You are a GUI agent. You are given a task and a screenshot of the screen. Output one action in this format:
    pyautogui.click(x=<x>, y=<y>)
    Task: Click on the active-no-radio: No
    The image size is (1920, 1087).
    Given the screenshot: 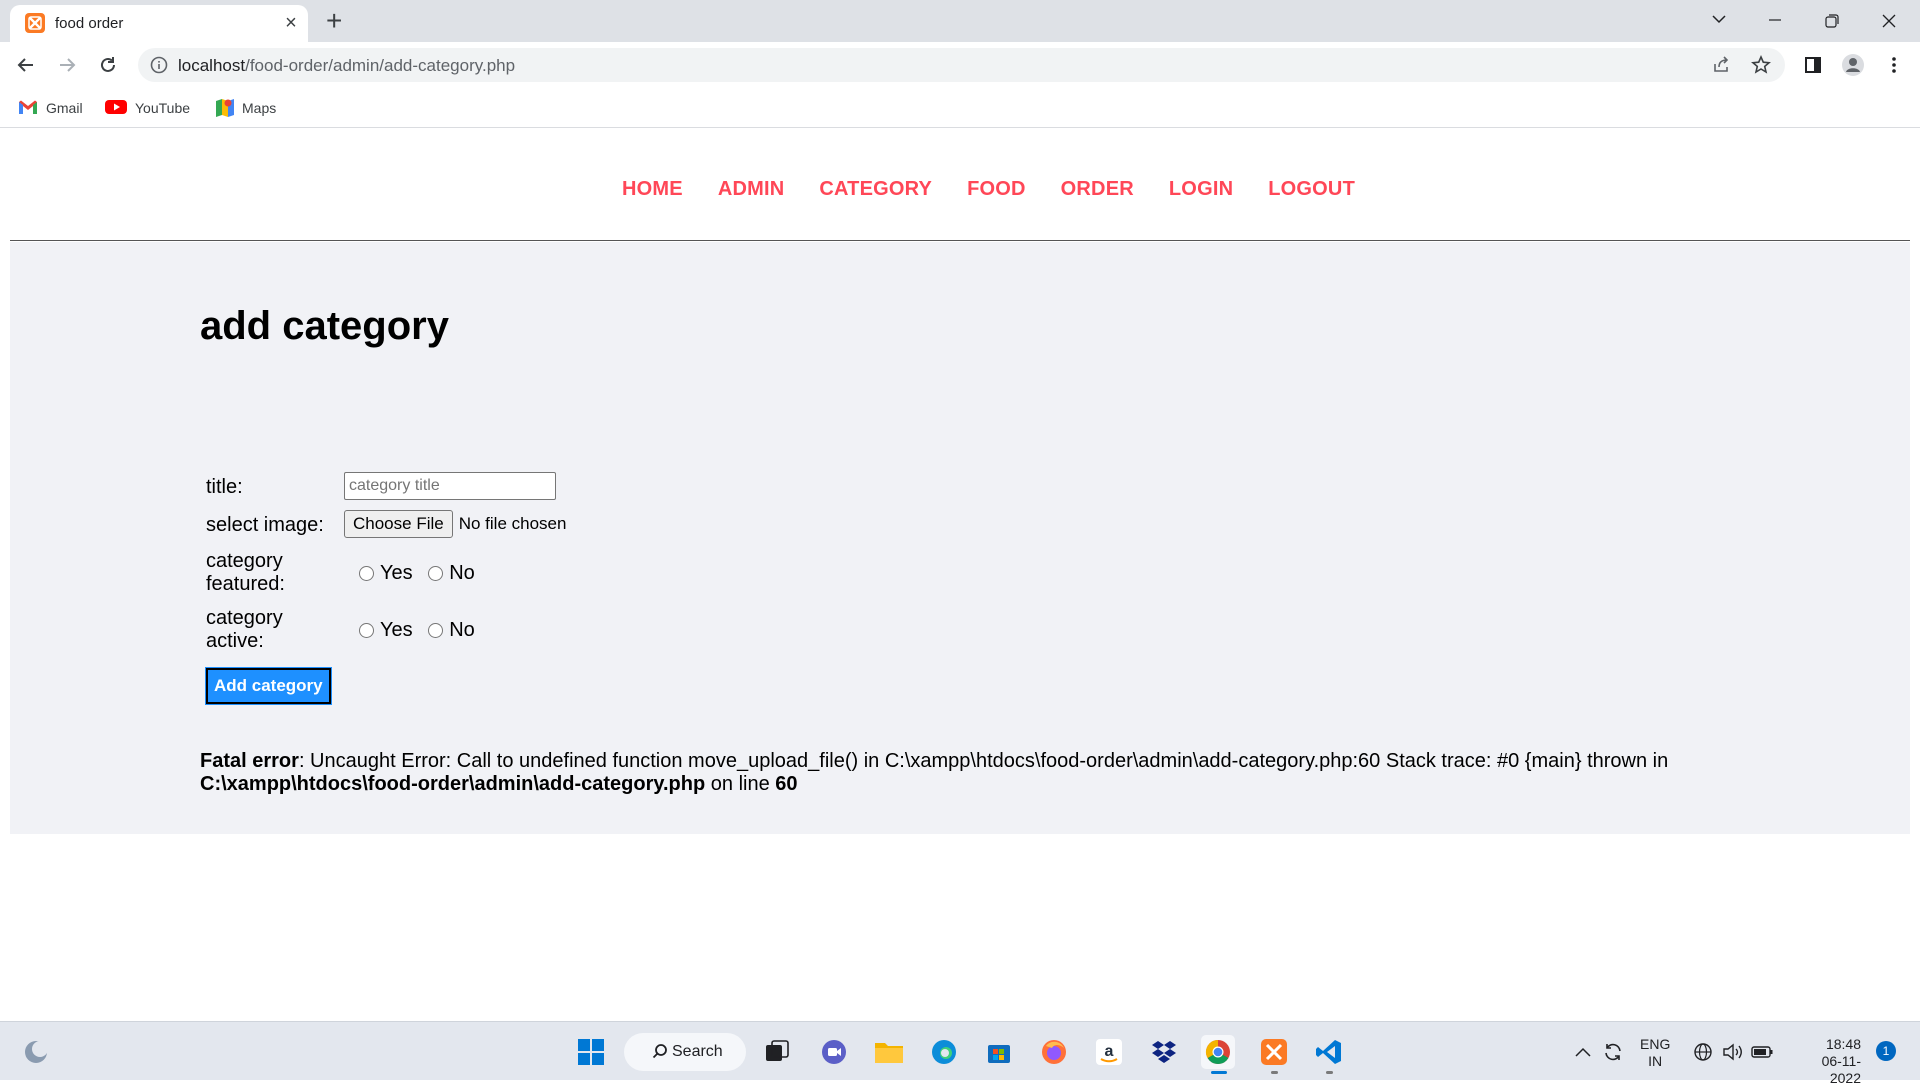 What is the action you would take?
    pyautogui.click(x=451, y=630)
    